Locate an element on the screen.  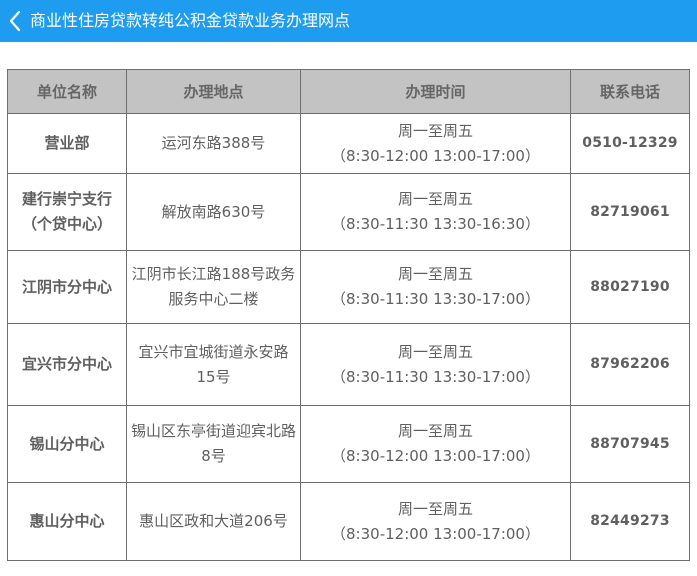
location-cell: 锡山区东亭街道迎宾北路8号 is located at coordinates (213, 444).